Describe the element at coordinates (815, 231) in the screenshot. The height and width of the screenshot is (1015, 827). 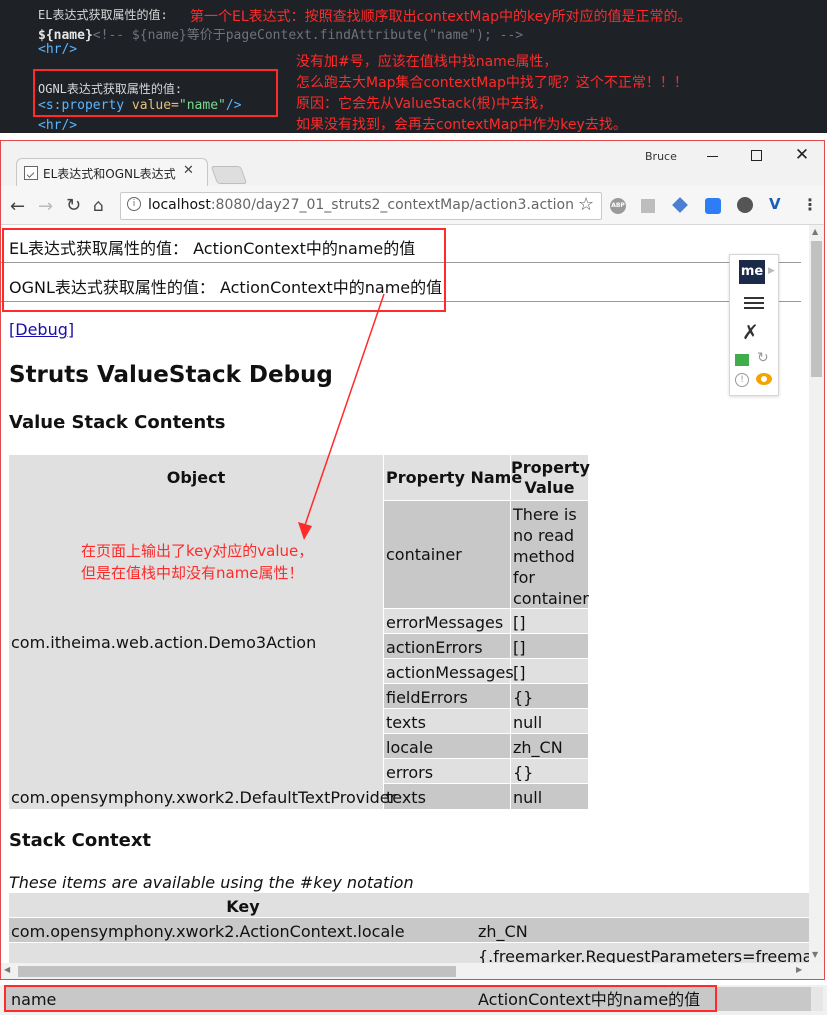
I see `scroll-up-icon: ▲` at that location.